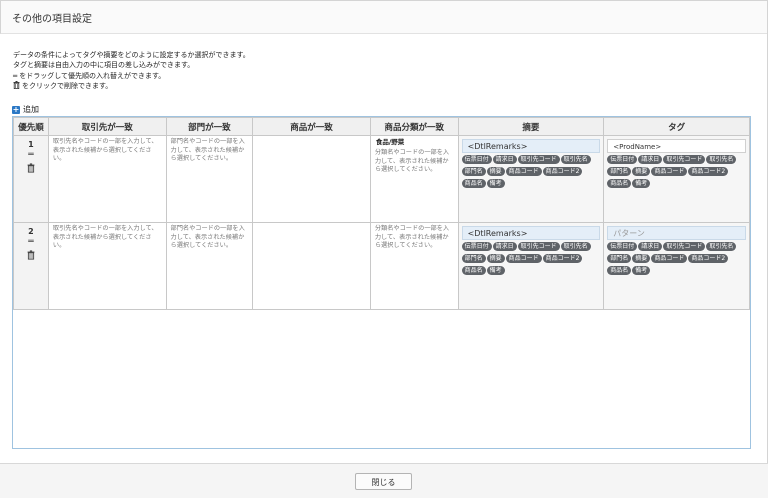  Describe the element at coordinates (31, 109) in the screenshot. I see `add-rule-label: 追加` at that location.